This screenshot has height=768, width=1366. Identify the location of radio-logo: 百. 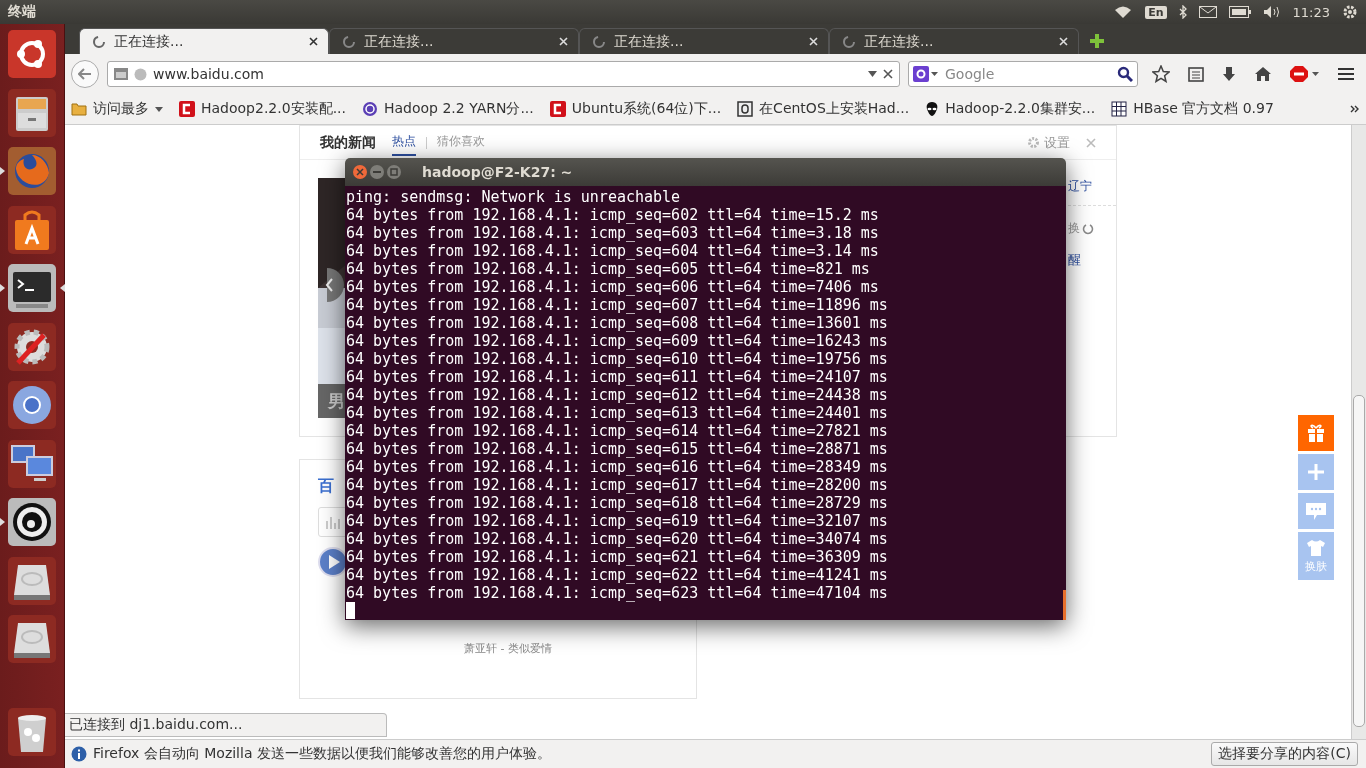
(326, 486).